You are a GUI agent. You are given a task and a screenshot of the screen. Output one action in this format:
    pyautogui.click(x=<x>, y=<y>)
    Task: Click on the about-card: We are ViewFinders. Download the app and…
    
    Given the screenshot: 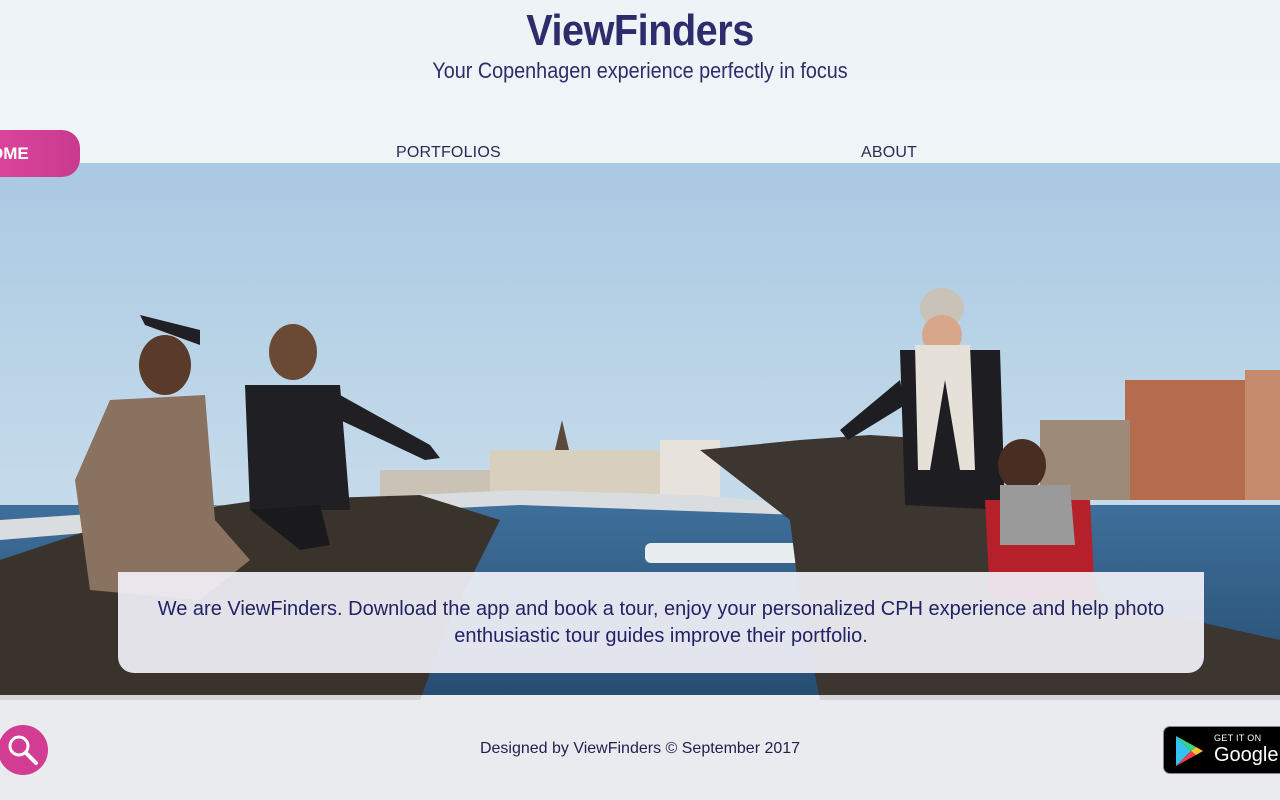 What is the action you would take?
    pyautogui.click(x=661, y=622)
    